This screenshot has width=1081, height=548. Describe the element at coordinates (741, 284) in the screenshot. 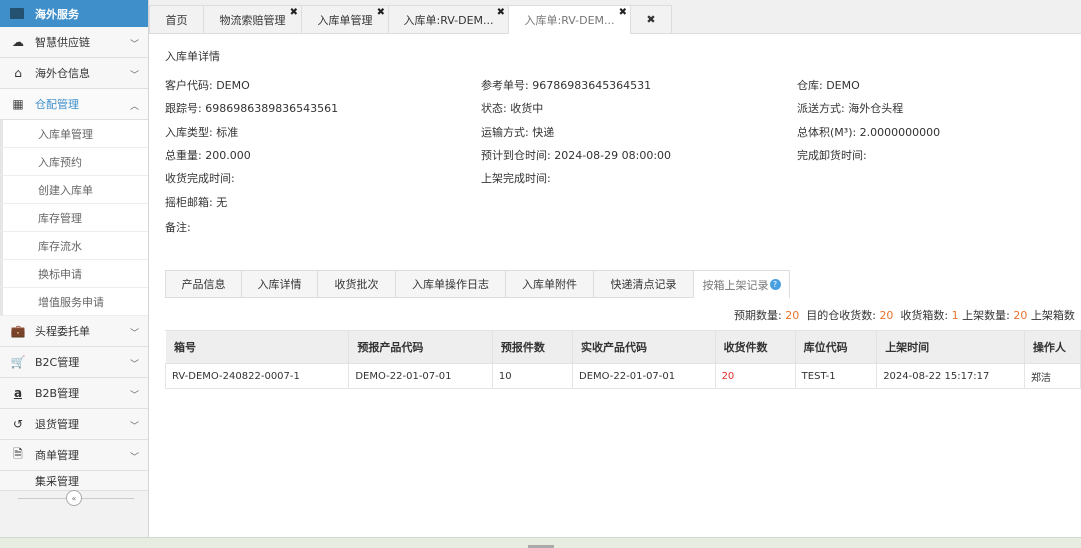

I see `subtab-box-shelving: 按箱上架记录 ?` at that location.